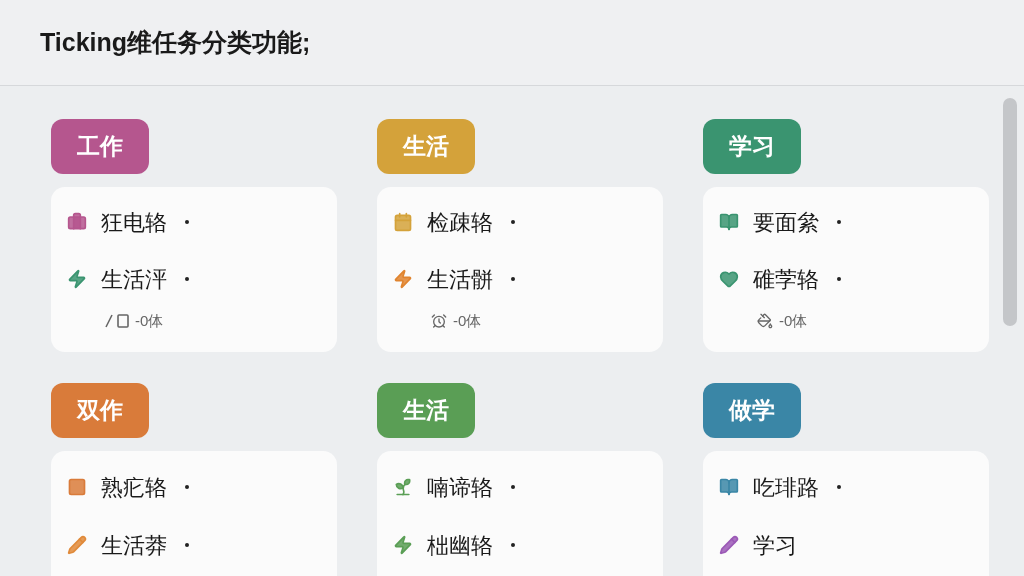 This screenshot has width=1024, height=576. I want to click on heart-icon, so click(729, 279).